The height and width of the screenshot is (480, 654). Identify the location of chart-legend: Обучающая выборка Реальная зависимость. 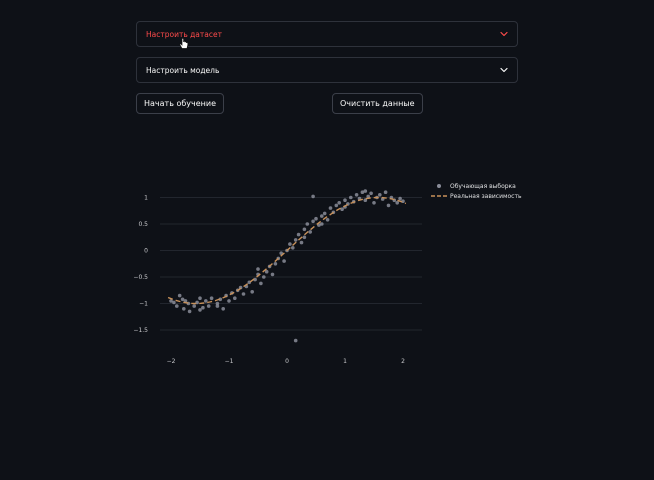
(476, 191).